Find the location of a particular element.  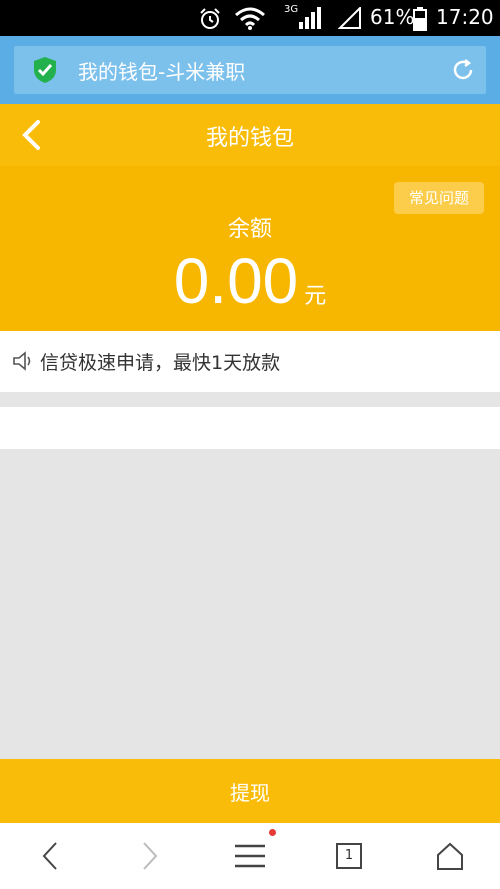

balance-label: 余额 is located at coordinates (249, 229).